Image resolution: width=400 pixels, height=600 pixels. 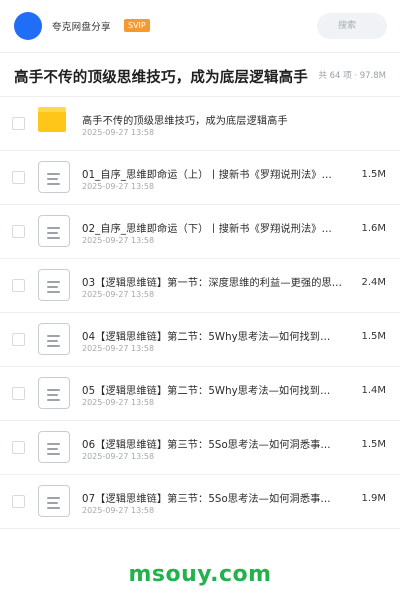 I want to click on file-size: 2.4M, so click(x=373, y=282).